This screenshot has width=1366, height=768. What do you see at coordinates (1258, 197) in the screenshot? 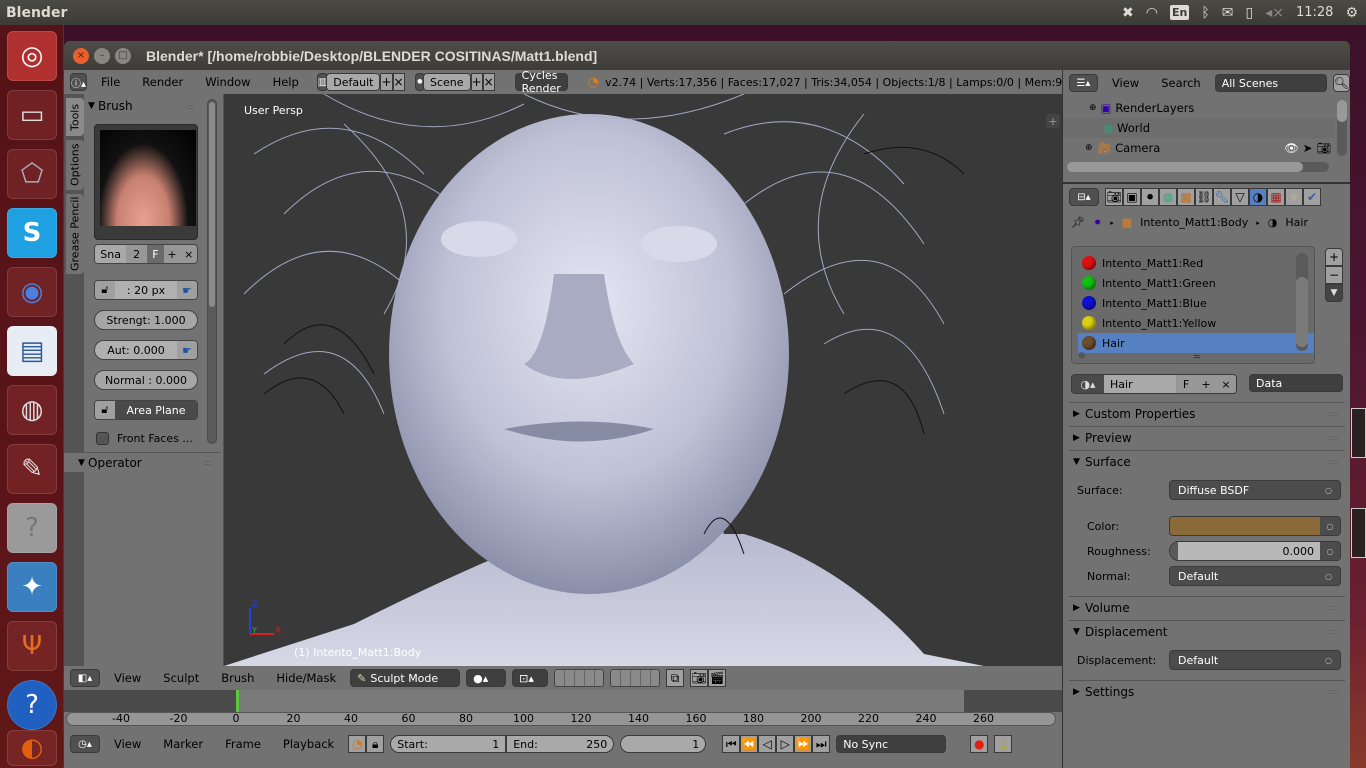
I see `material-tab-icon: ◑` at bounding box center [1258, 197].